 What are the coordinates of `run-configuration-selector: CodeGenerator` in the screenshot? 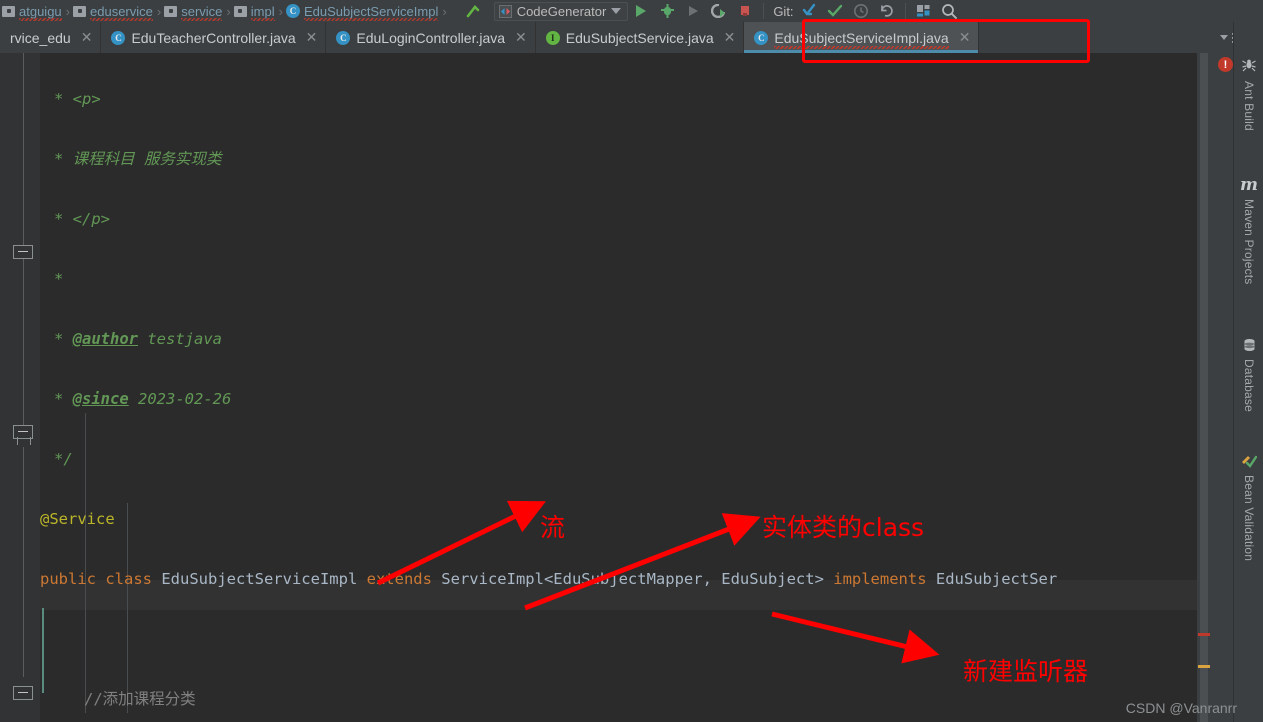 It's located at (561, 11).